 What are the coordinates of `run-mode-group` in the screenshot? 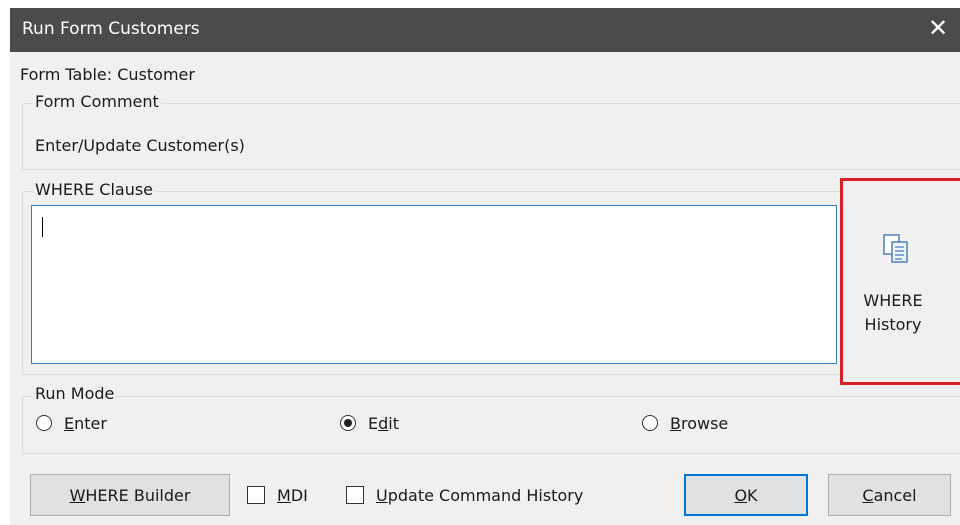 It's located at (491, 425).